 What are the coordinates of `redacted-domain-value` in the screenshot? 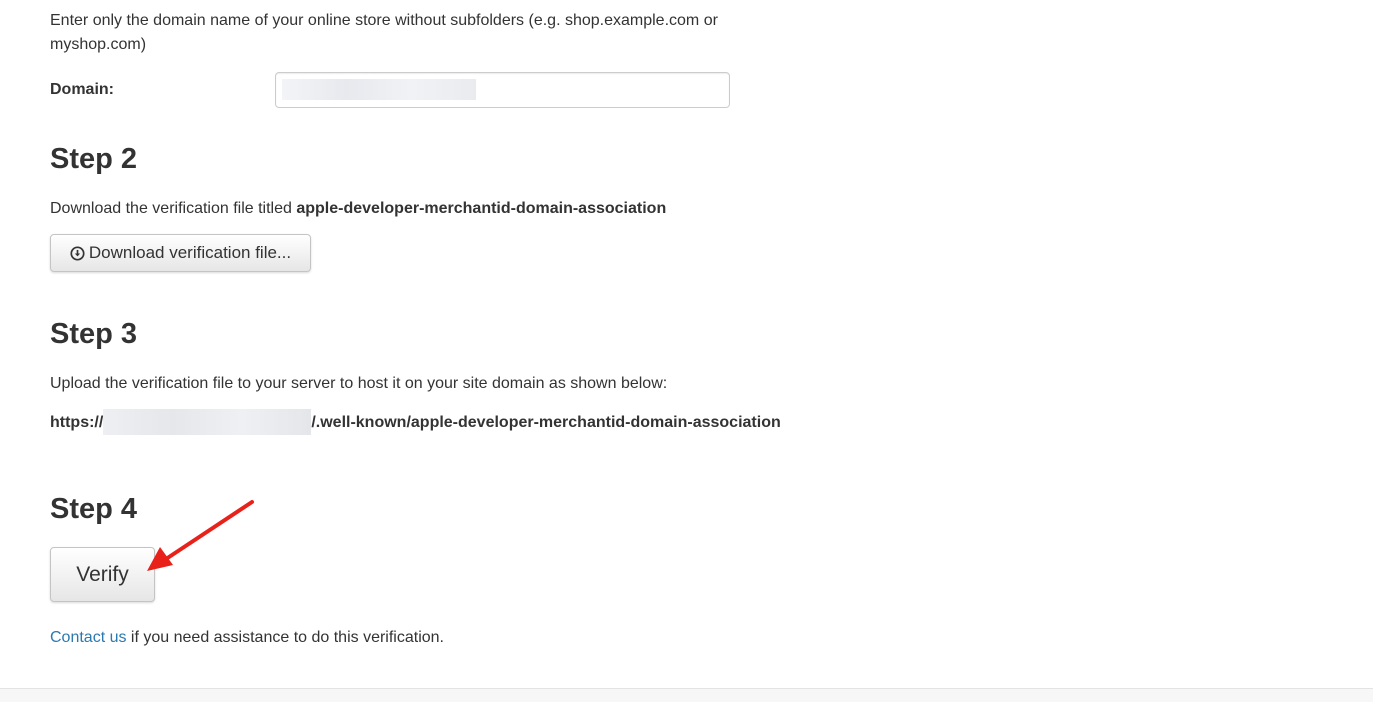 It's located at (379, 89).